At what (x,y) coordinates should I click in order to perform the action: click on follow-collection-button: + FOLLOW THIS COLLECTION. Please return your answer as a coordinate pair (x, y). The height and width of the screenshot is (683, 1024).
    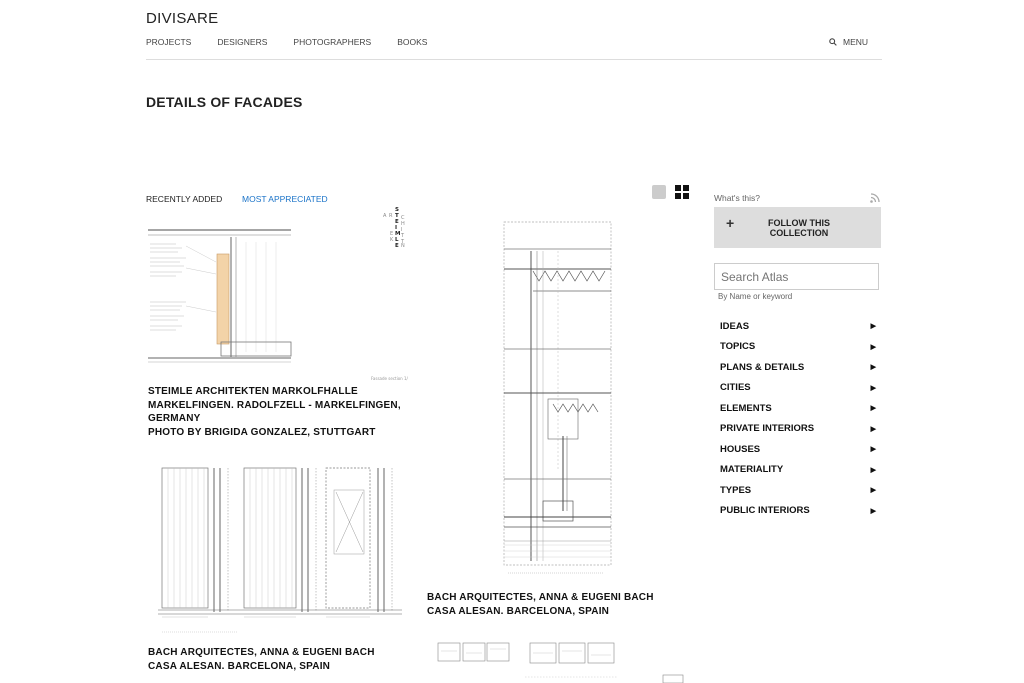
    Looking at the image, I should click on (797, 227).